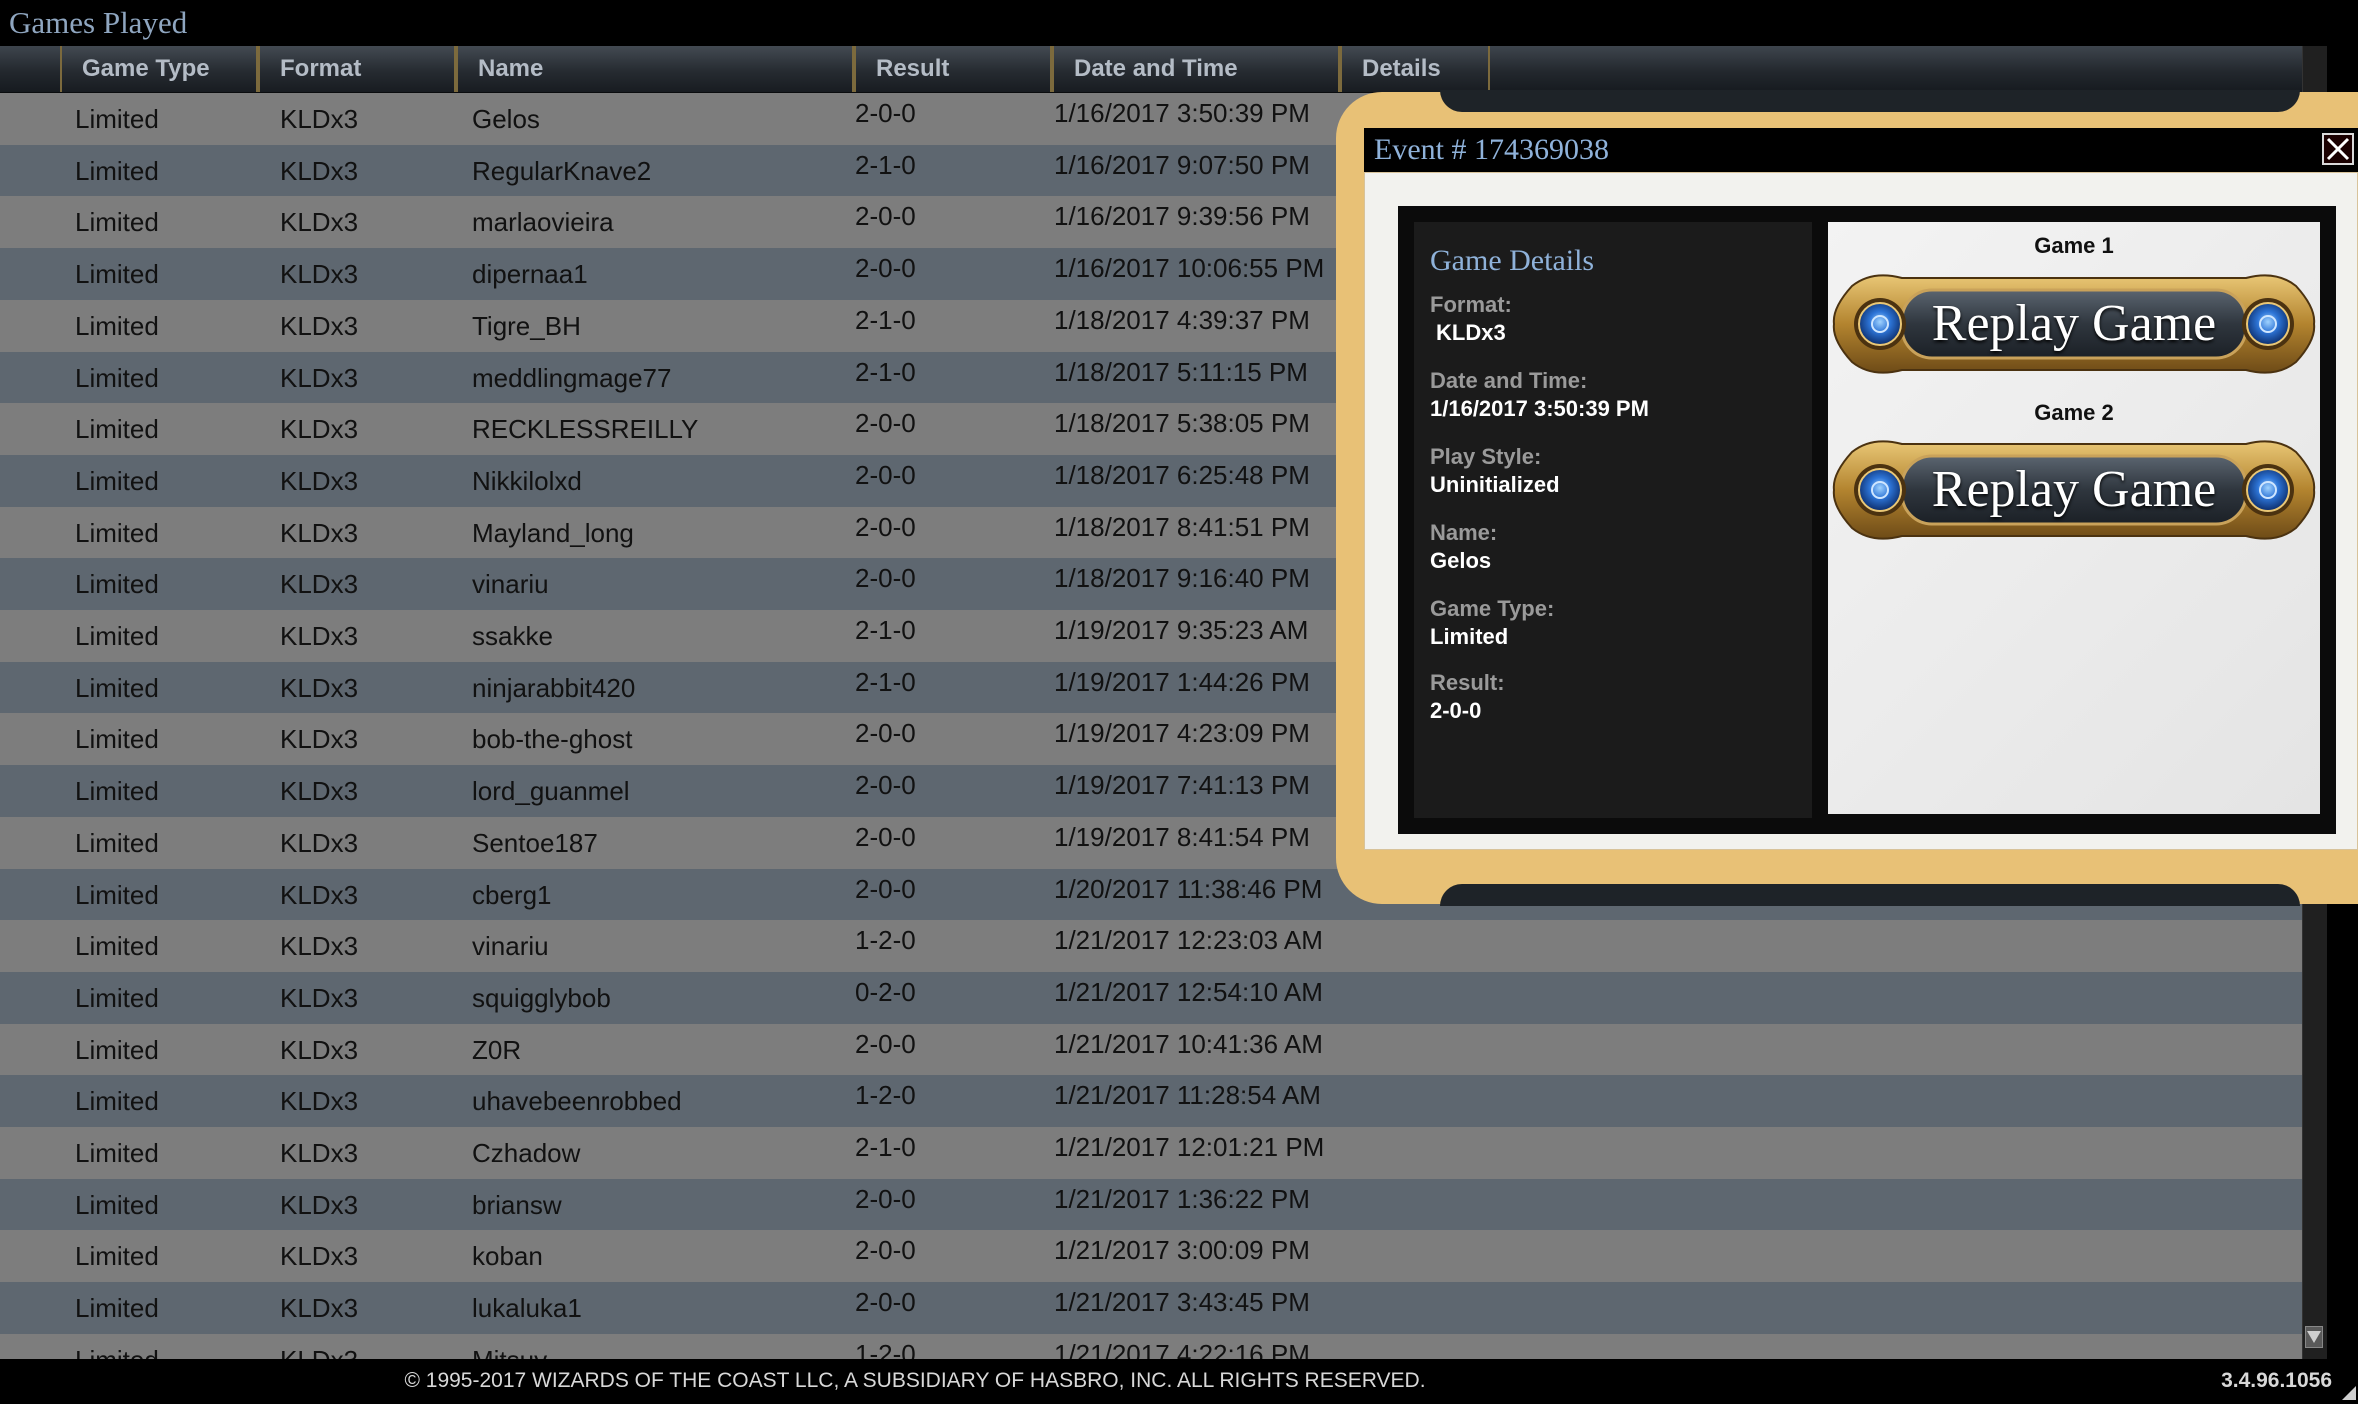 Image resolution: width=2358 pixels, height=1404 pixels. What do you see at coordinates (1188, 991) in the screenshot?
I see `cell-date-time: 1/21/2017 12:54:10 AM` at bounding box center [1188, 991].